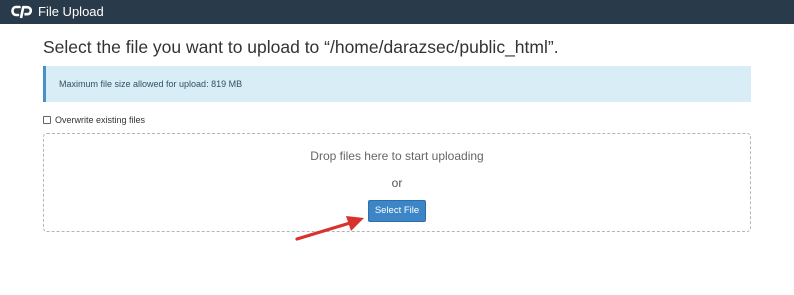 The image size is (794, 295). I want to click on overwrite-label: Overwrite existing files, so click(100, 120).